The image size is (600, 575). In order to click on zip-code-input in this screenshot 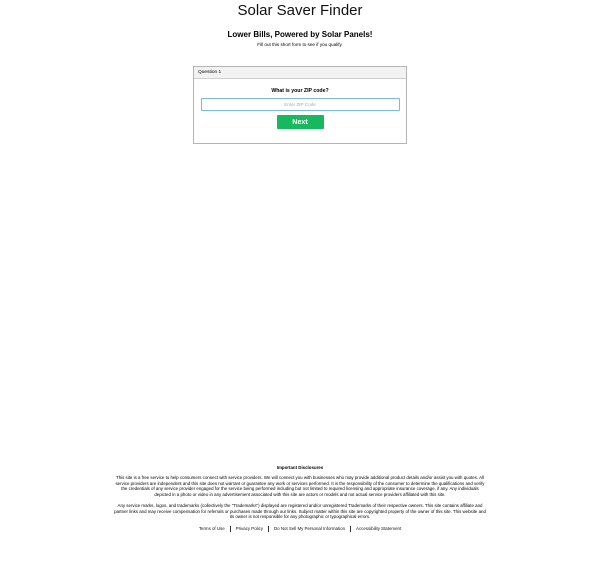, I will do `click(300, 104)`.